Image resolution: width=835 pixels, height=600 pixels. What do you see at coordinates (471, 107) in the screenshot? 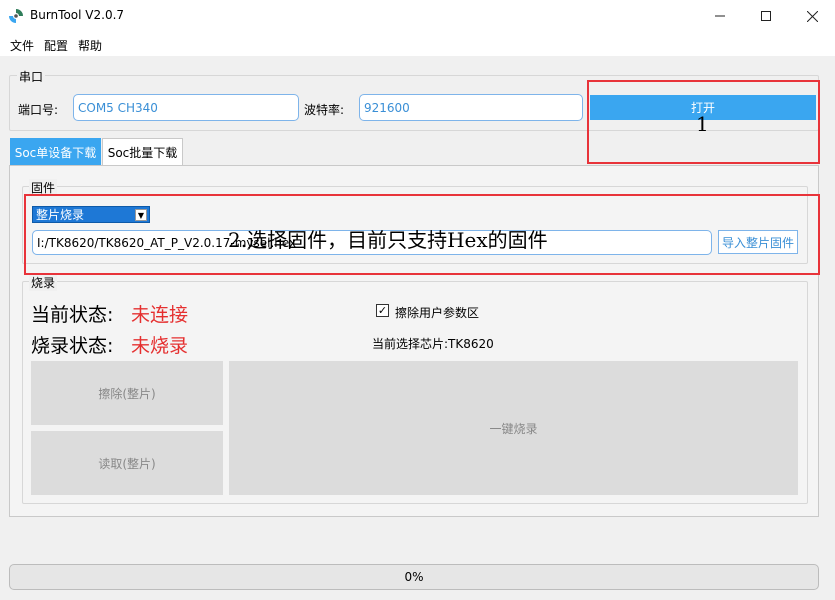
I see `baud-field: 921600` at bounding box center [471, 107].